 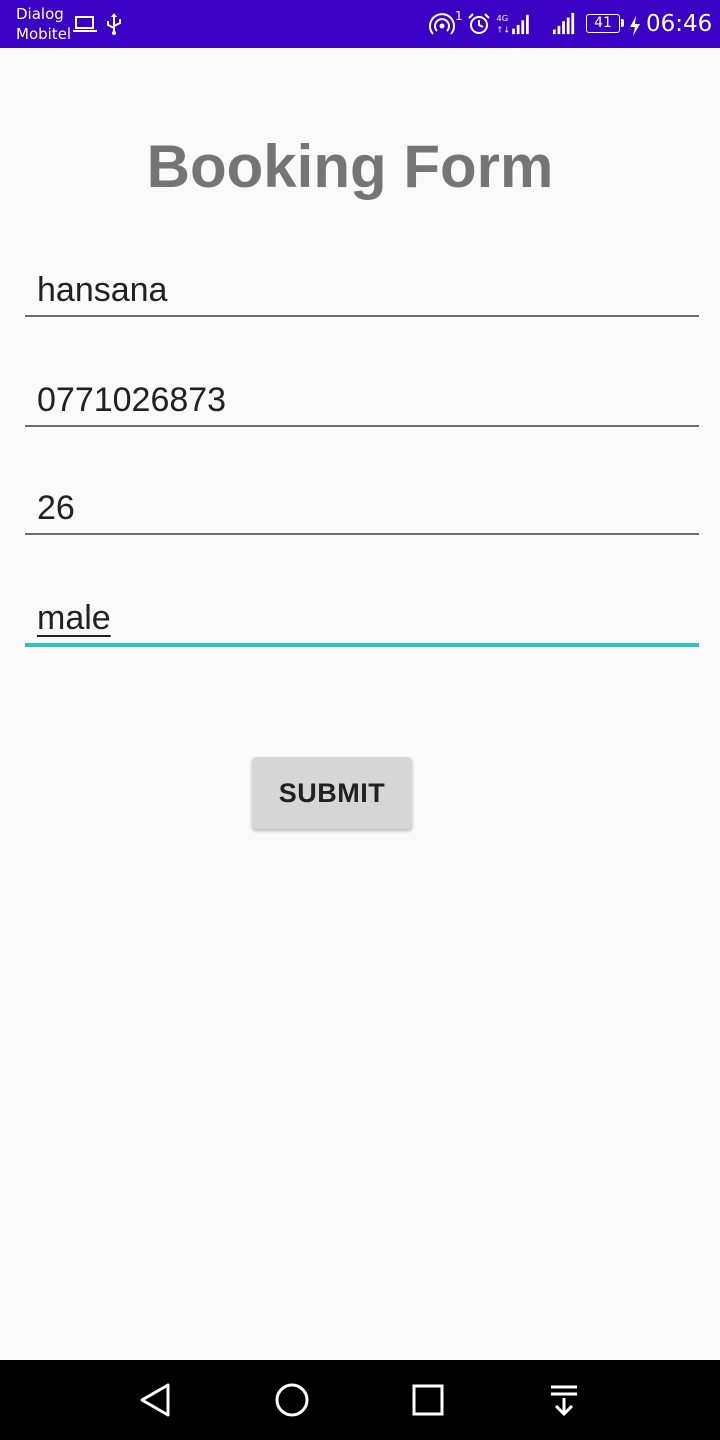 I want to click on phone-input, so click(x=362, y=400).